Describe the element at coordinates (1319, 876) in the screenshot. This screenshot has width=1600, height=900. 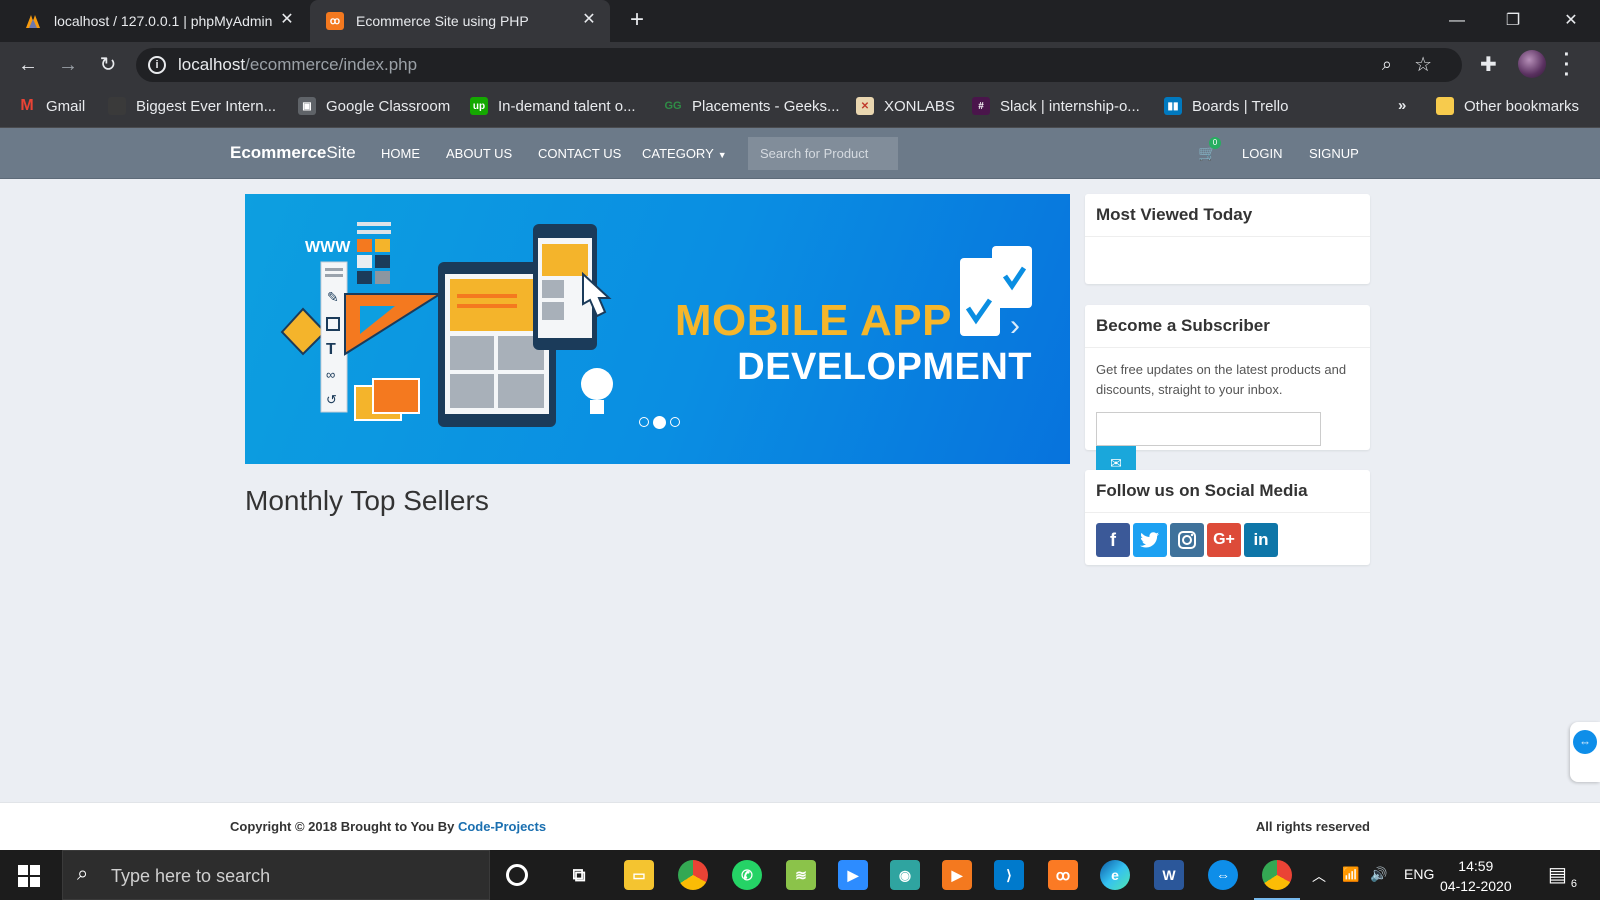
I see `show-hidden-icons: ︿` at that location.